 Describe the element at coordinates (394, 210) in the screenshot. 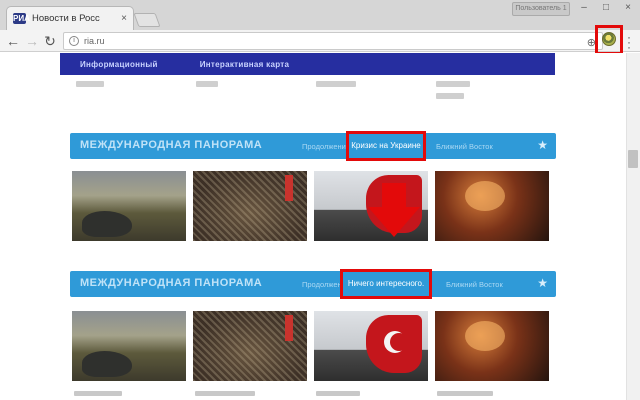

I see `arrow-down-icon` at that location.